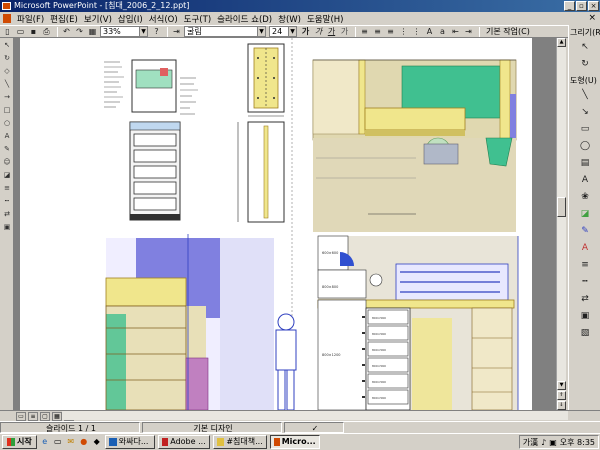  What do you see at coordinates (45, 416) in the screenshot?
I see `slide-view-icon: ▢` at bounding box center [45, 416].